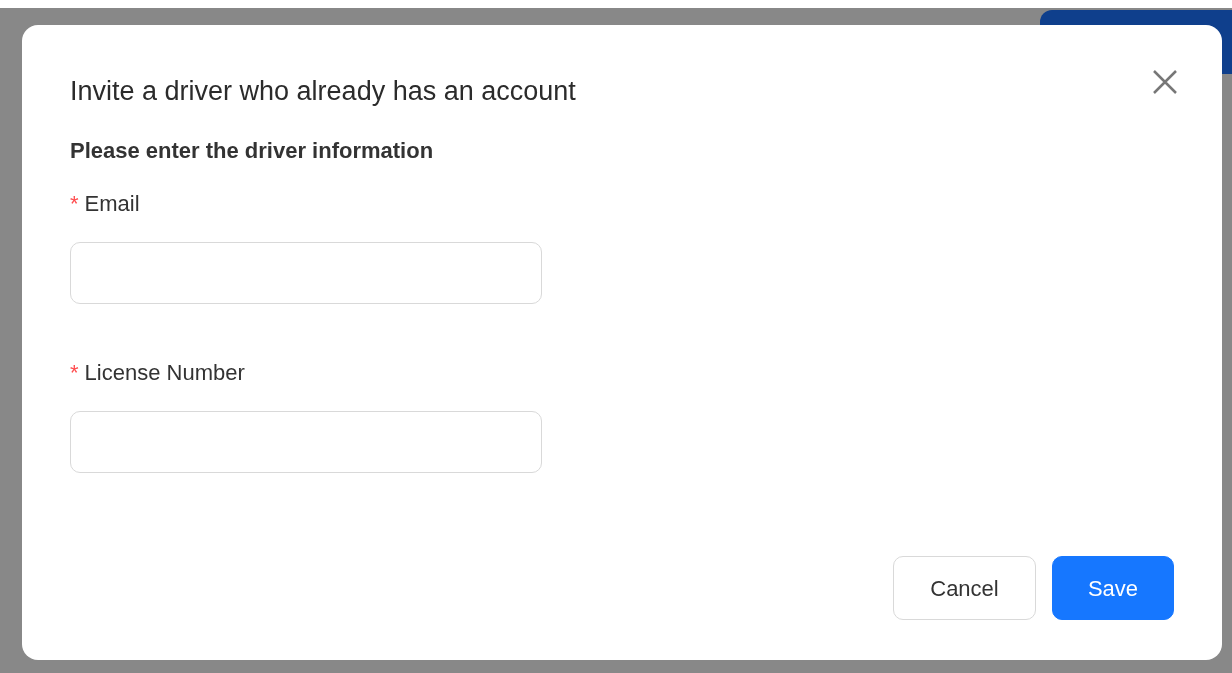 This screenshot has width=1232, height=673. I want to click on field-label: License Number, so click(164, 372).